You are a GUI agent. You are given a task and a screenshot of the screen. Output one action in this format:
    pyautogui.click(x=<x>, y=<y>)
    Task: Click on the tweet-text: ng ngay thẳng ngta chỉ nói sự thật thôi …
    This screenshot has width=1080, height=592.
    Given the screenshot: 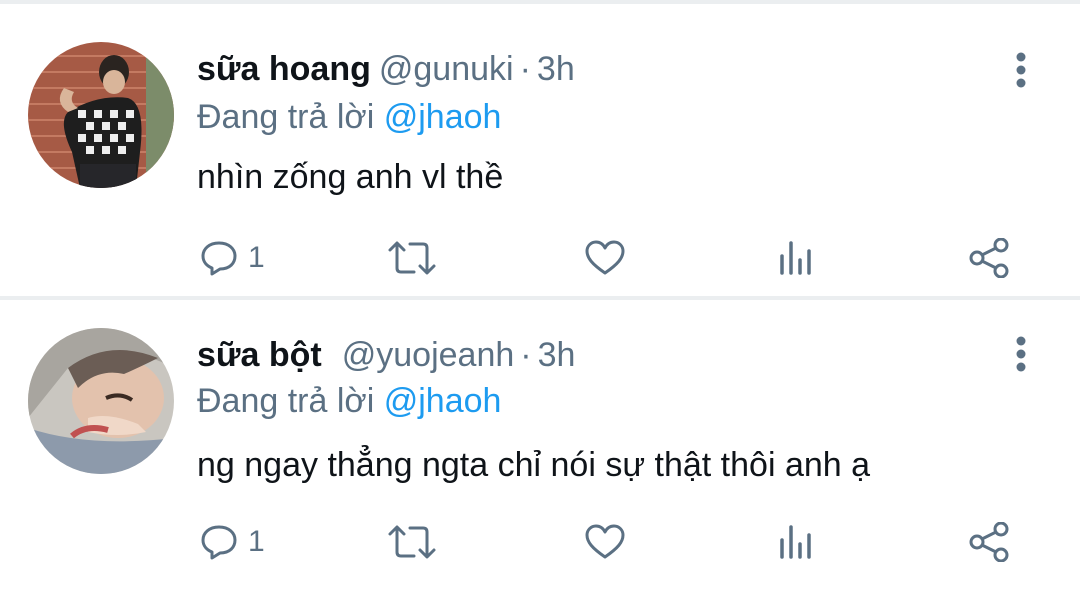 What is the action you would take?
    pyautogui.click(x=534, y=465)
    